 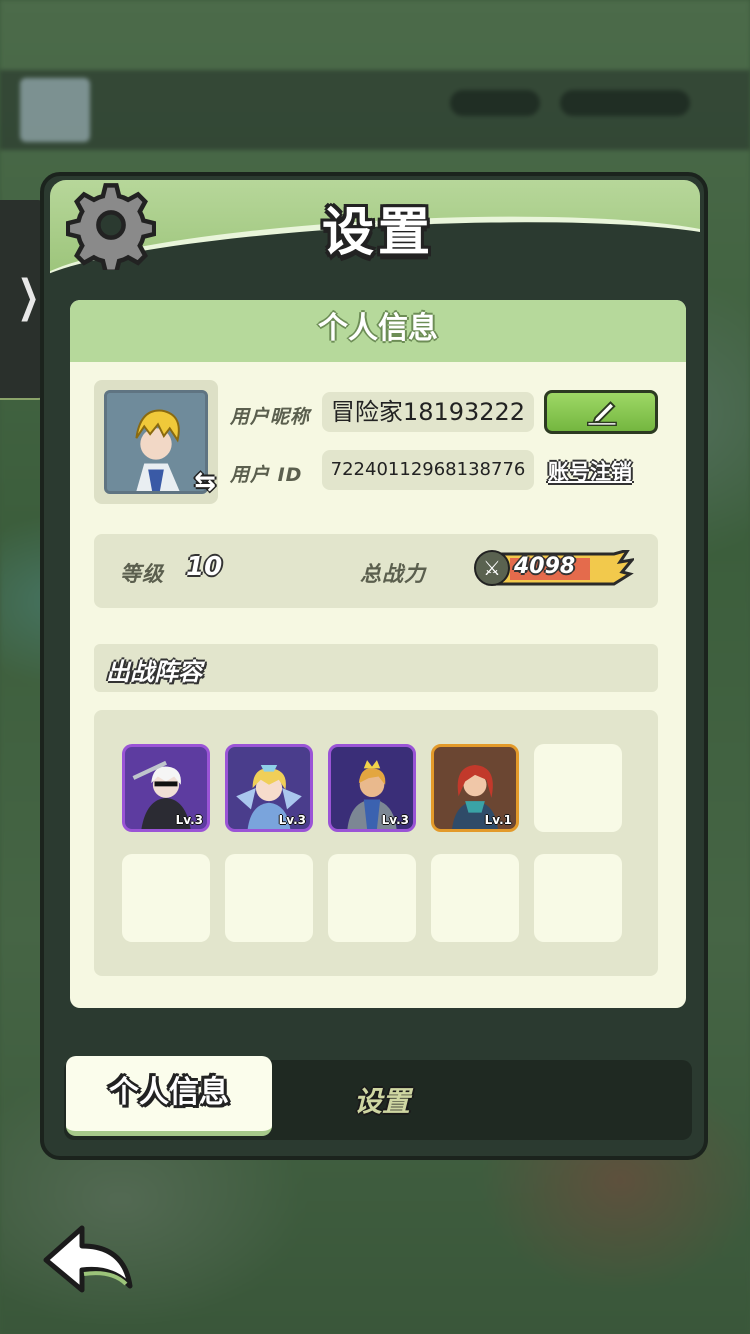 I want to click on back-arrow-icon, so click(x=88, y=1258).